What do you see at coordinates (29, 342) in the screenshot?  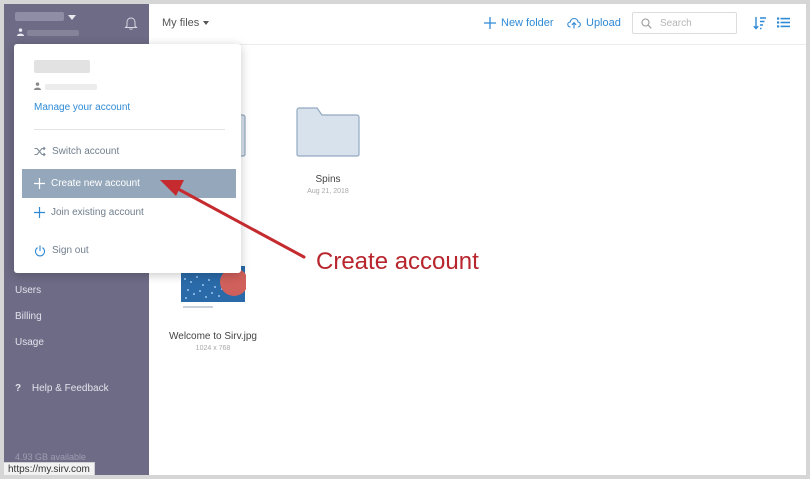 I see `sidebar-item-usage: Usage` at bounding box center [29, 342].